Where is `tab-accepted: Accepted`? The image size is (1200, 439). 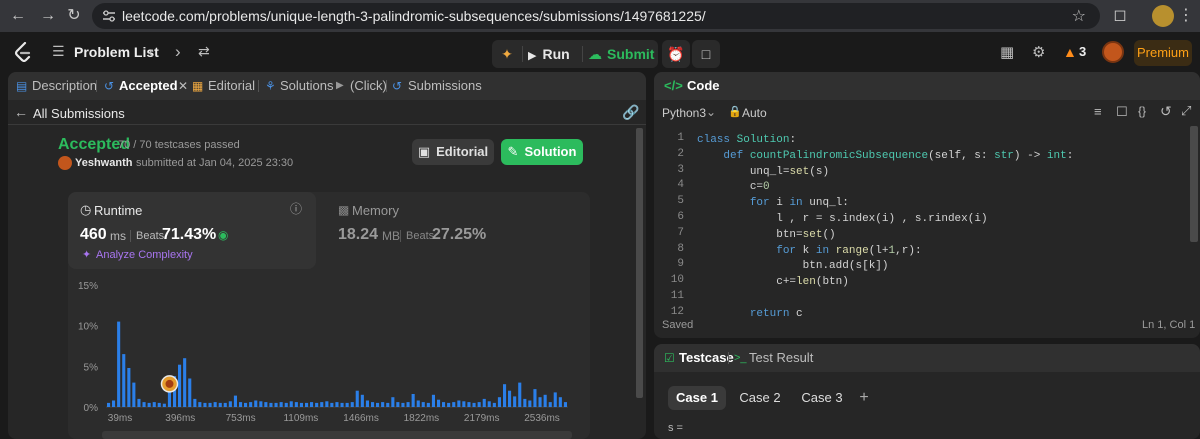
tab-accepted: Accepted is located at coordinates (148, 86).